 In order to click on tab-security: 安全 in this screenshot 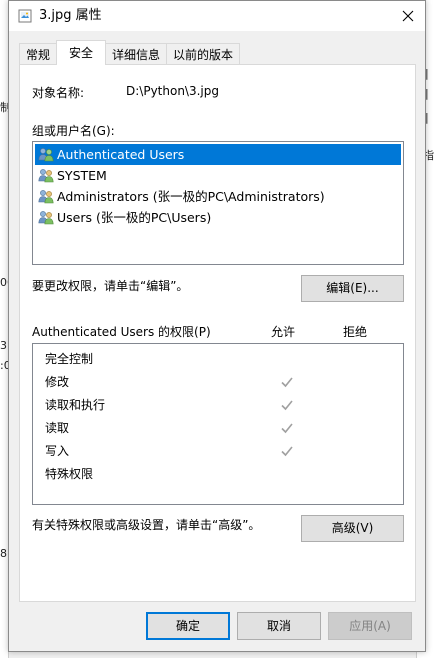, I will do `click(81, 52)`.